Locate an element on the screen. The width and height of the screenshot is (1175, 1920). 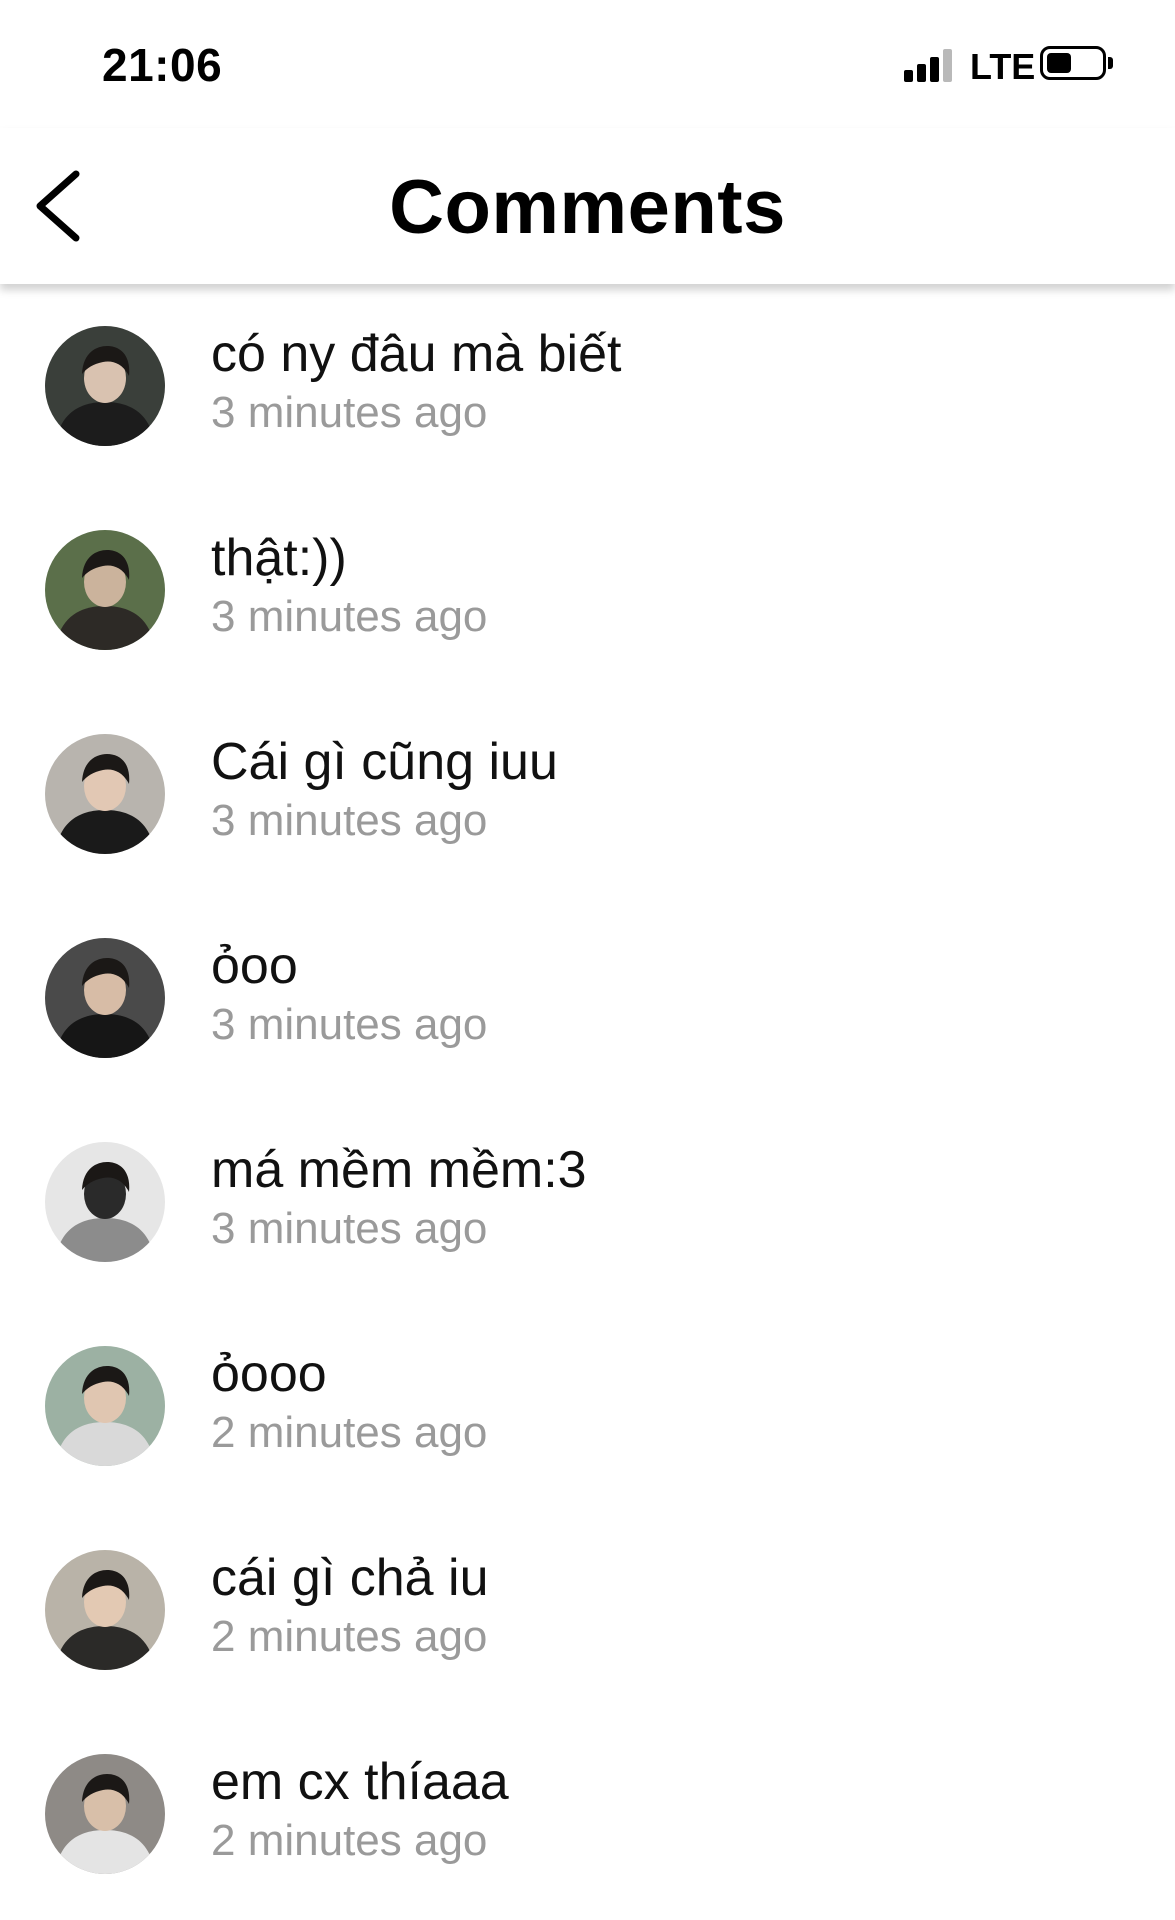
comment-item: ỏoo 3 minutes ago is located at coordinates (587, 996).